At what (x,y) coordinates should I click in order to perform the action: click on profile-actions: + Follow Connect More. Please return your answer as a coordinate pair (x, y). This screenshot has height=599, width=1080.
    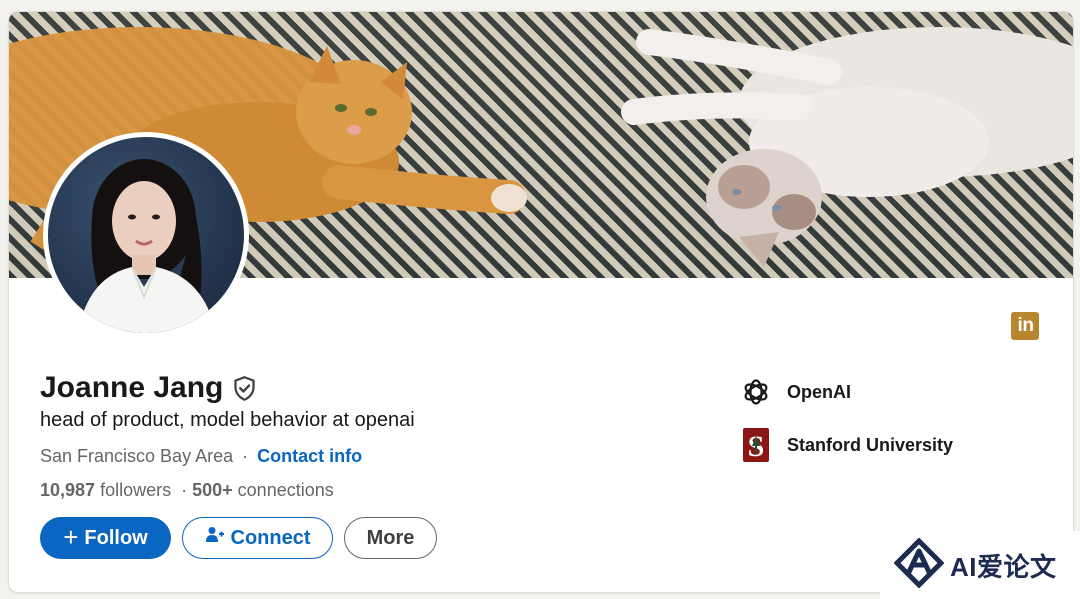
    Looking at the image, I should click on (238, 538).